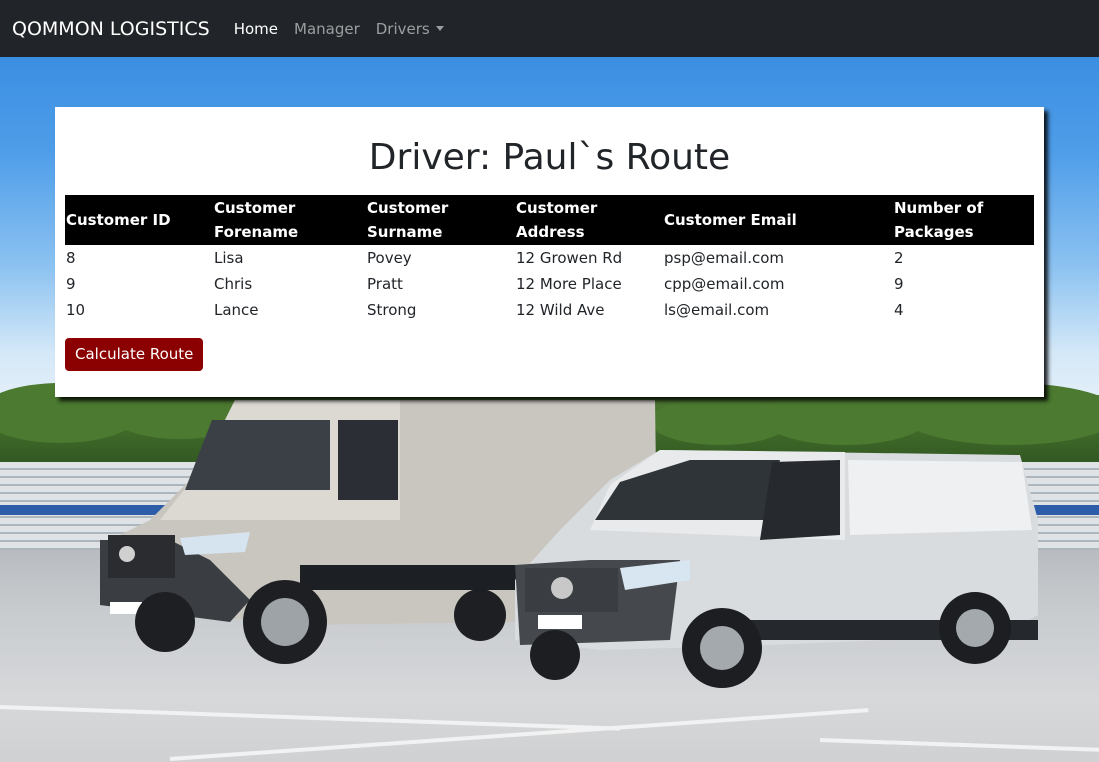 The width and height of the screenshot is (1099, 762). Describe the element at coordinates (439, 28) in the screenshot. I see `chevron-down-icon` at that location.